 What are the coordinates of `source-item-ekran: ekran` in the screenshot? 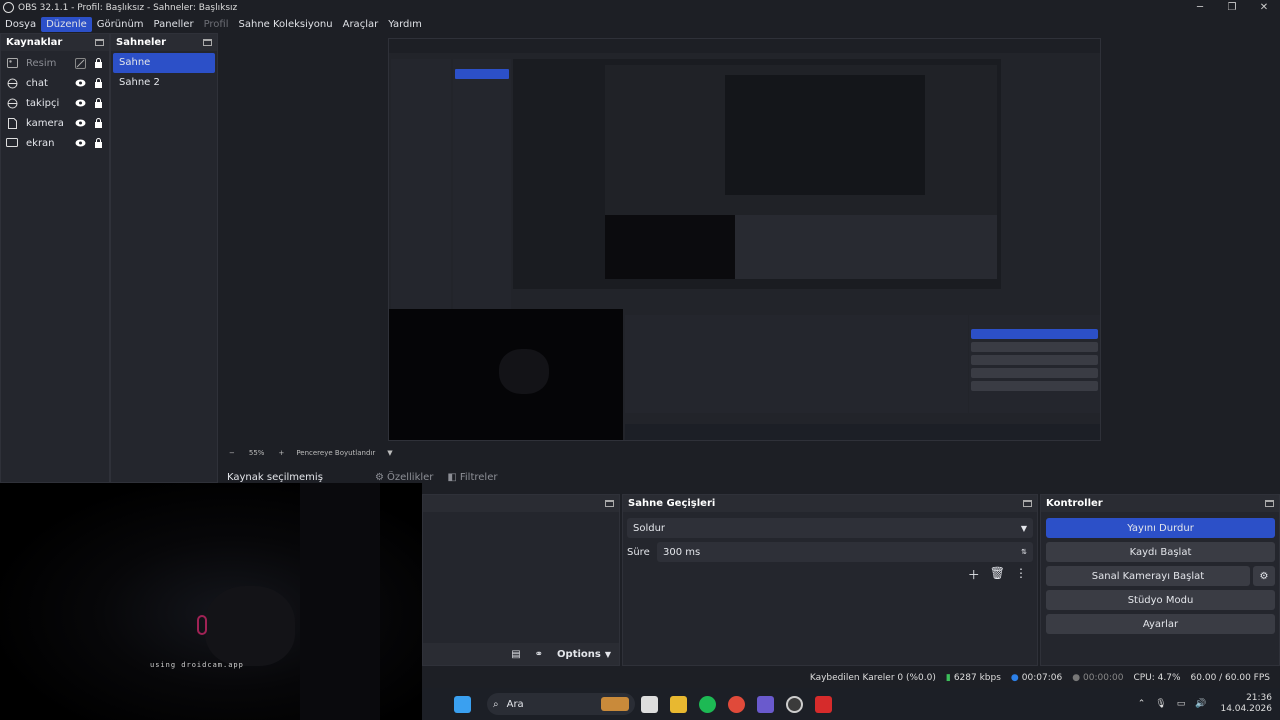 It's located at (55, 143).